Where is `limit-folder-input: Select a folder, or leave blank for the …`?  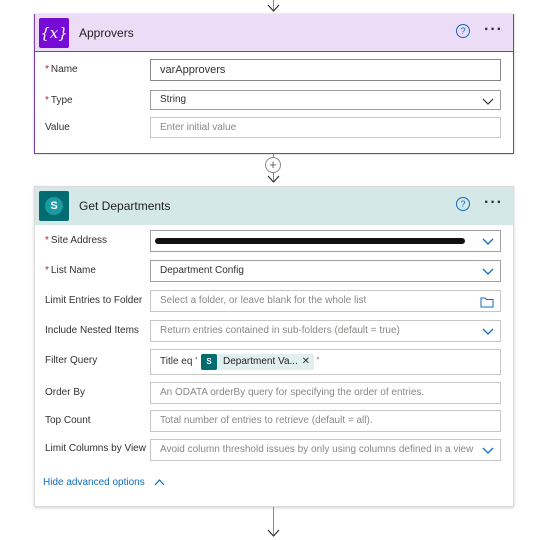 limit-folder-input: Select a folder, or leave blank for the … is located at coordinates (325, 301).